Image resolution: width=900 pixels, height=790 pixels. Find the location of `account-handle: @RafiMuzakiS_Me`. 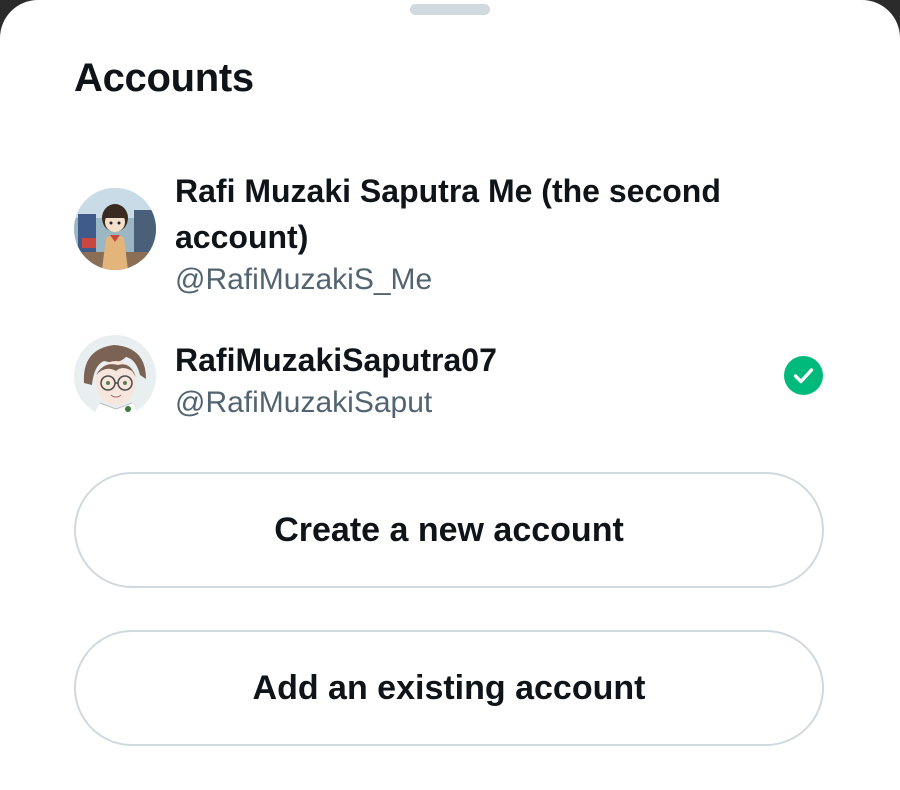

account-handle: @RafiMuzakiS_Me is located at coordinates (304, 279).